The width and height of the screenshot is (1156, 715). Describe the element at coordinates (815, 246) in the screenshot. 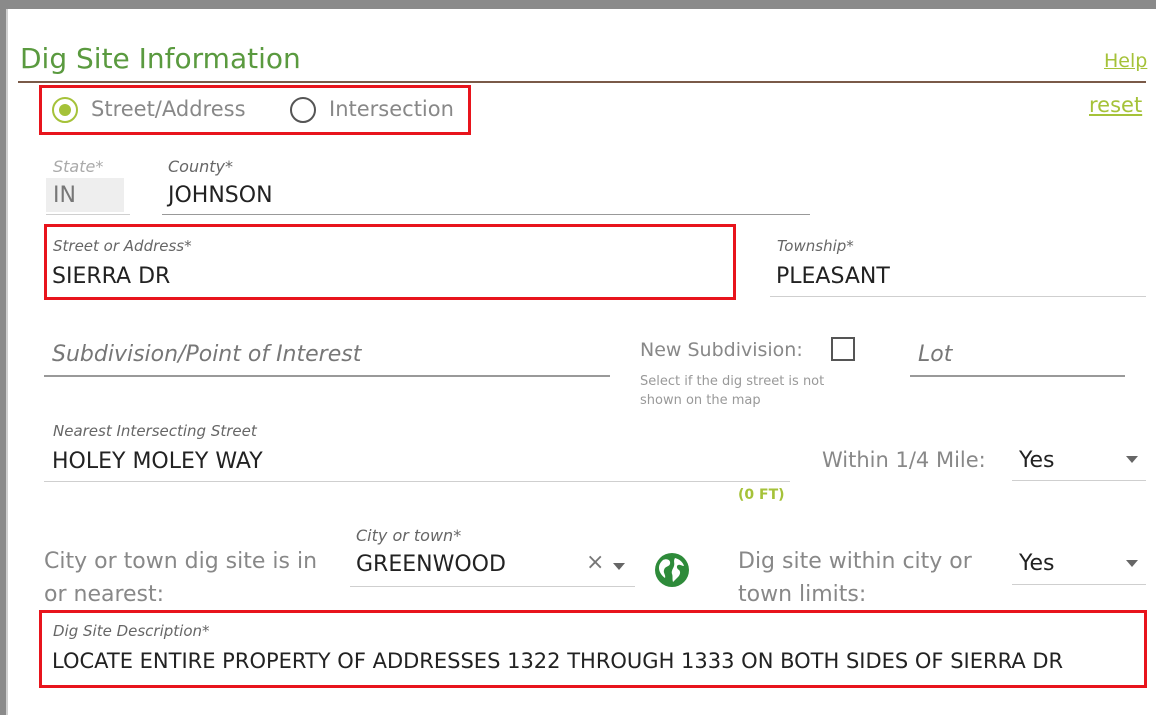

I see `township-label: Township*` at that location.